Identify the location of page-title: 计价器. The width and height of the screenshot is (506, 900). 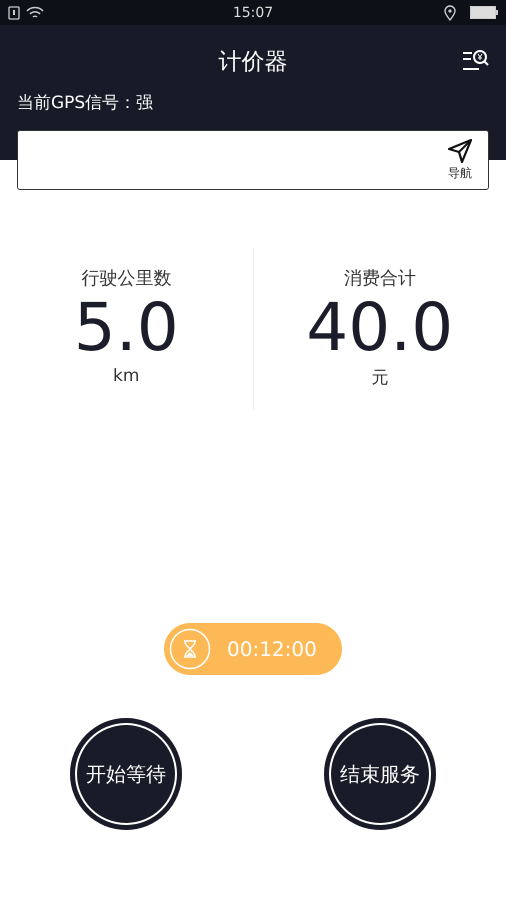
(253, 62).